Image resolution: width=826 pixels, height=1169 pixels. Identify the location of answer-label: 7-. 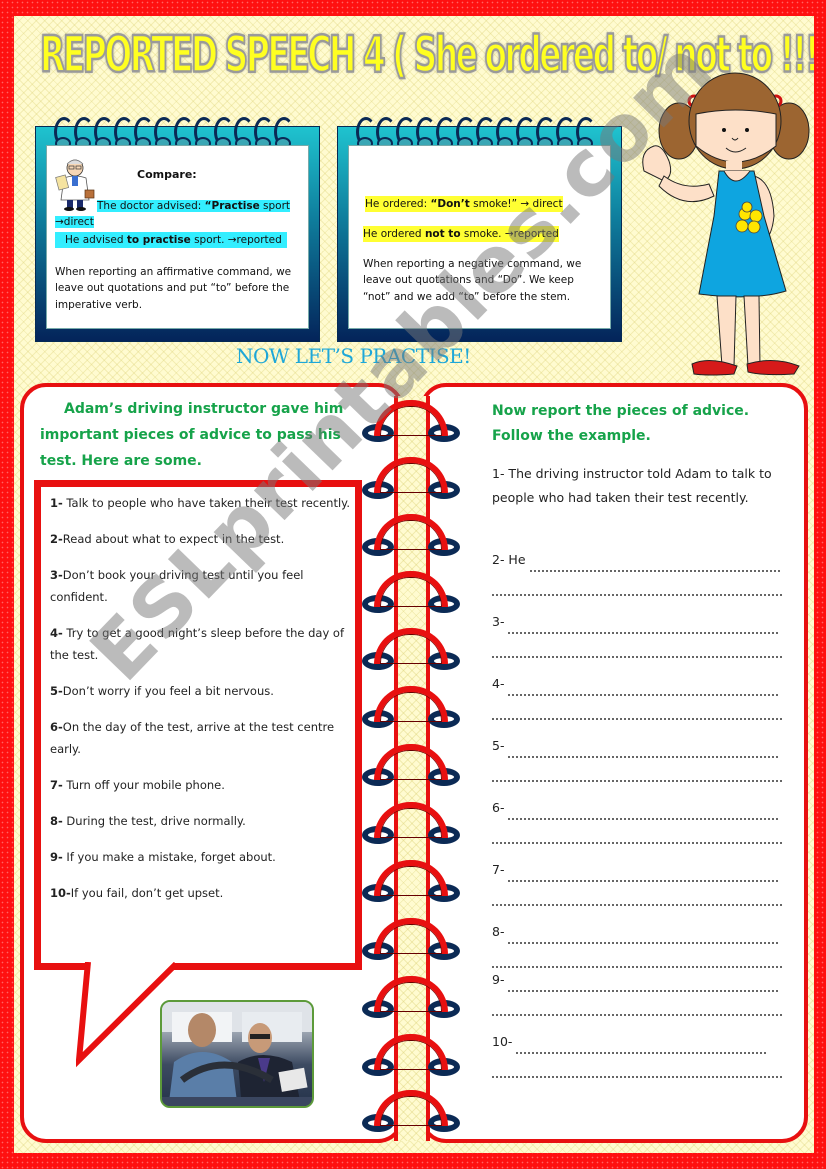
(498, 869).